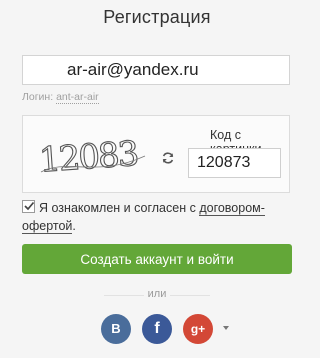  I want to click on agreement-text: Я ознакомлен и согласен с, so click(117, 208).